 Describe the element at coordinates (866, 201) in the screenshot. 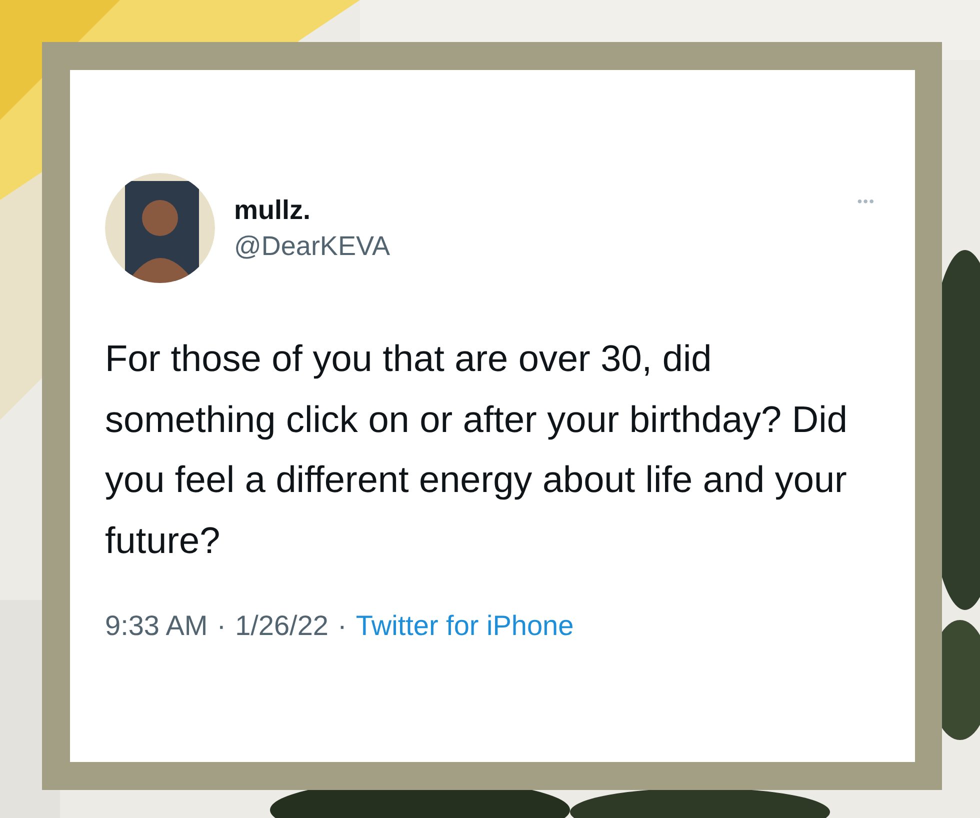

I see `more-button: •••` at that location.